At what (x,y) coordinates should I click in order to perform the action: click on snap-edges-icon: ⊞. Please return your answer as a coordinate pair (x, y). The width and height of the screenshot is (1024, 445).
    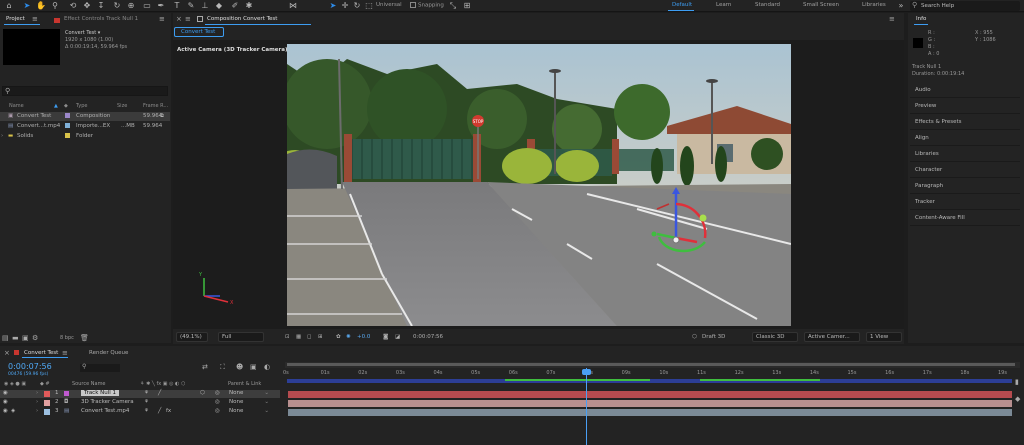
    Looking at the image, I should click on (467, 6).